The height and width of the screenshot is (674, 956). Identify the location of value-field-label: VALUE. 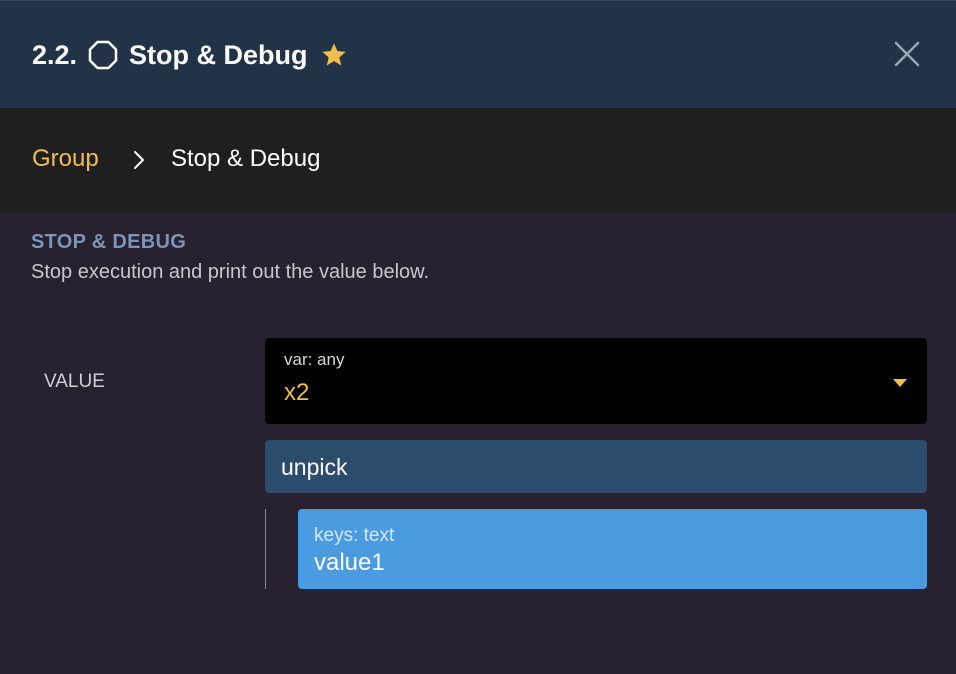
(74, 381).